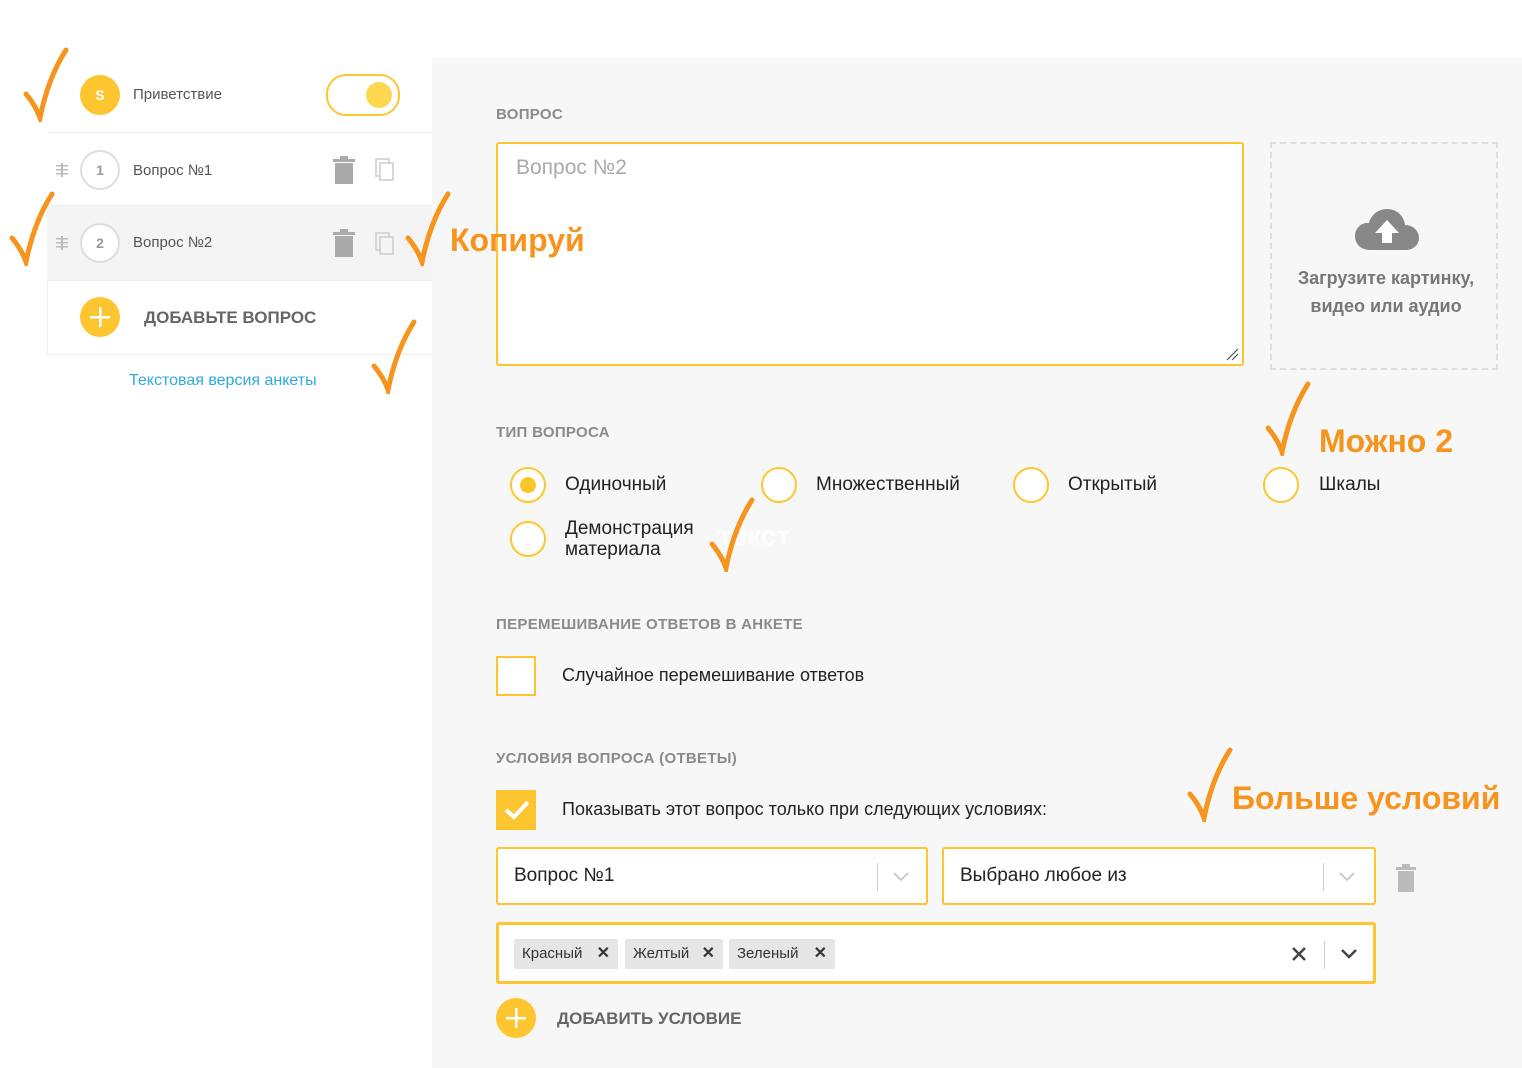 The width and height of the screenshot is (1522, 1068). Describe the element at coordinates (661, 953) in the screenshot. I see `answer-tag-label: Желтый` at that location.